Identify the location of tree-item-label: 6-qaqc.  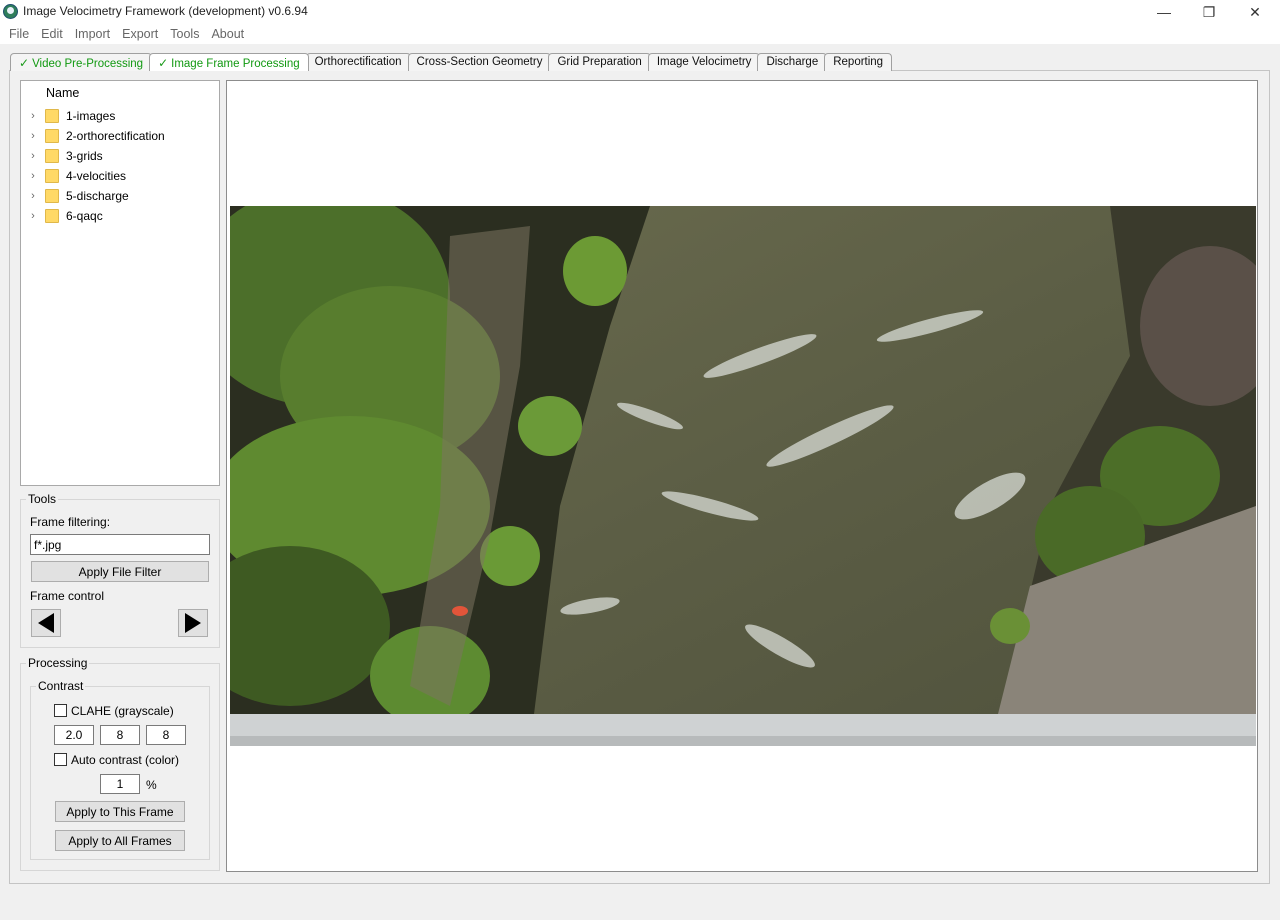
(84, 216).